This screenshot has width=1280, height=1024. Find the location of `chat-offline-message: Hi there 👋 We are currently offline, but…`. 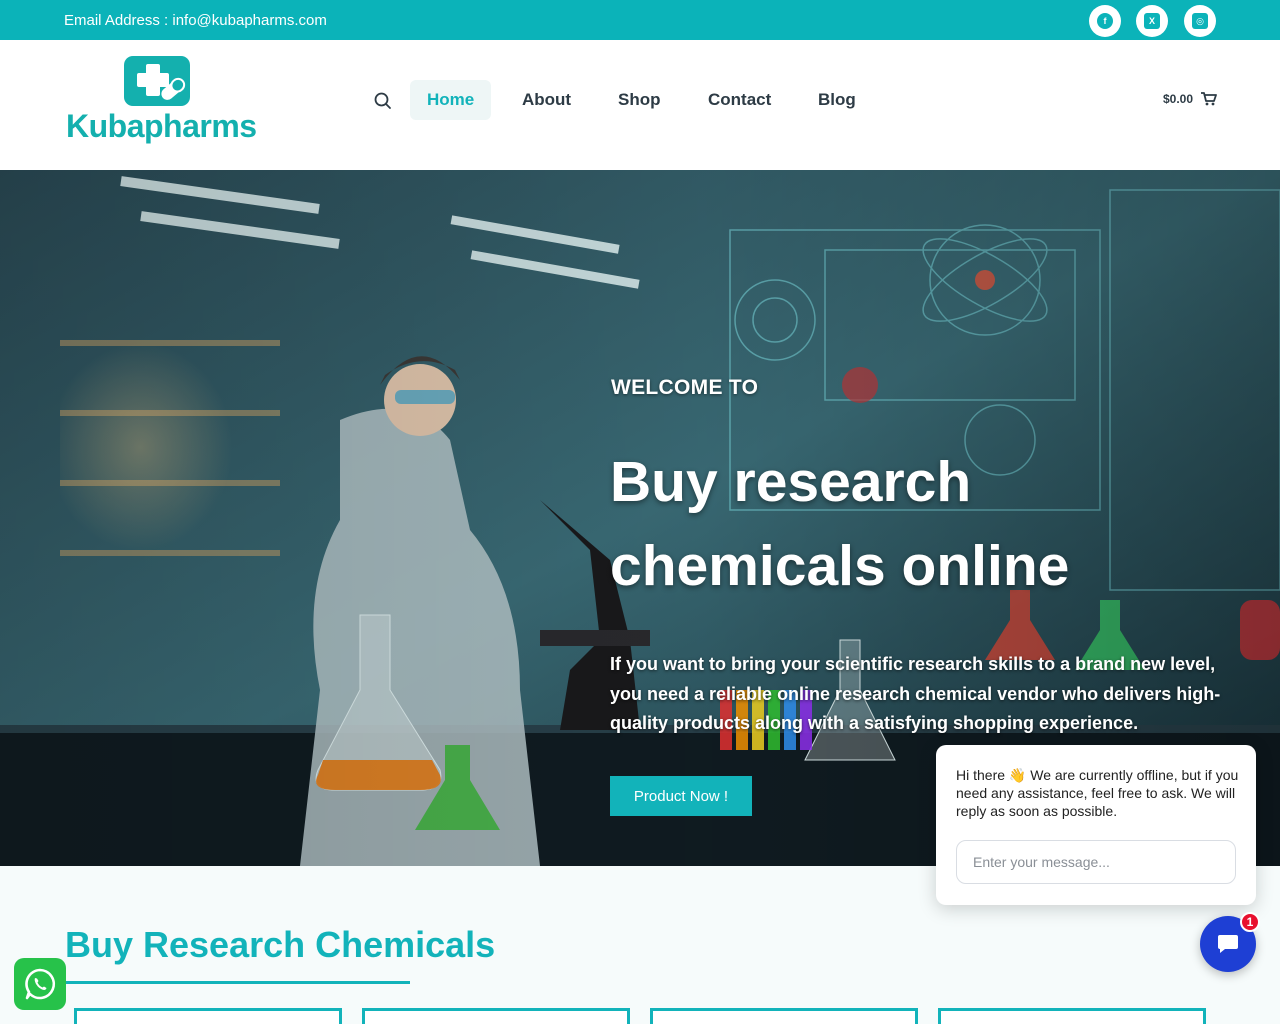

chat-offline-message: Hi there 👋 We are currently offline, but… is located at coordinates (1098, 793).